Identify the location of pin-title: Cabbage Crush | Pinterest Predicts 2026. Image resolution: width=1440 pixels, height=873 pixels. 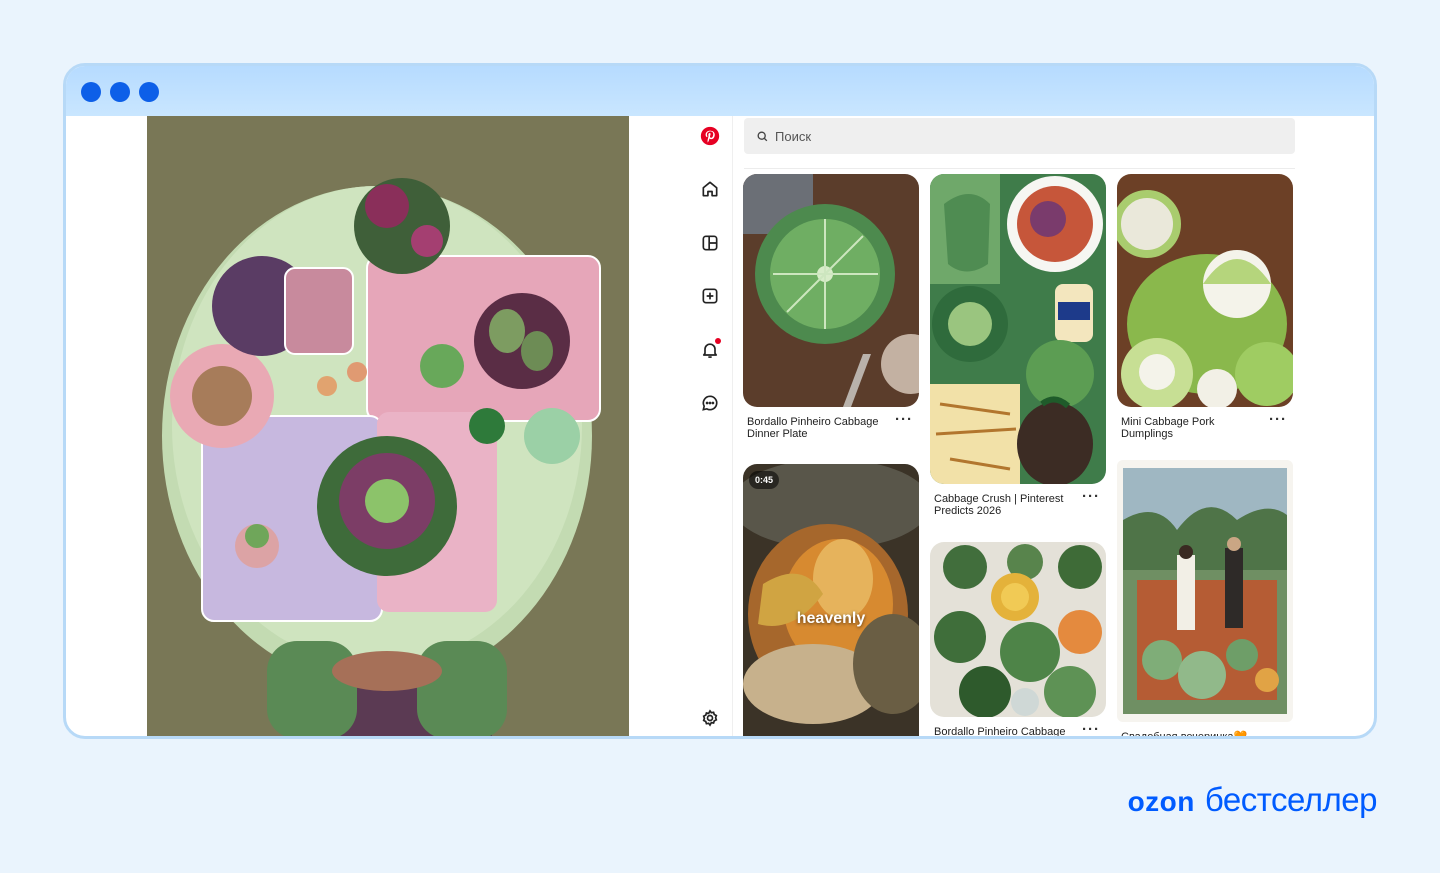
(999, 505).